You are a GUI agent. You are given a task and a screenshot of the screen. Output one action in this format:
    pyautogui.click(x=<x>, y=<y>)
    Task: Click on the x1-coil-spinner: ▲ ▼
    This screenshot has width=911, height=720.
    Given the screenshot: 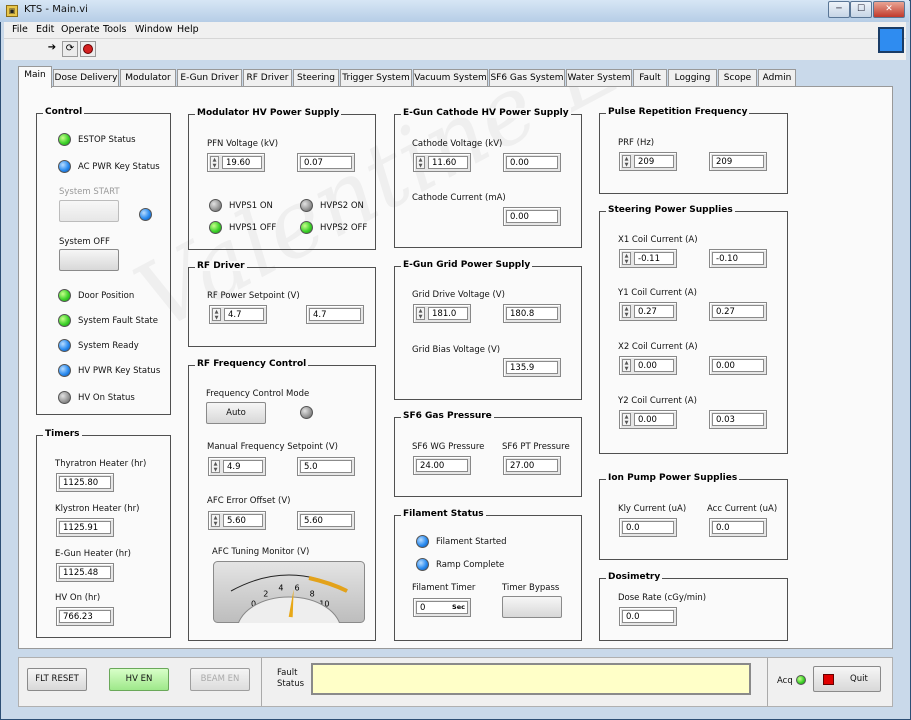 What is the action you would take?
    pyautogui.click(x=626, y=258)
    